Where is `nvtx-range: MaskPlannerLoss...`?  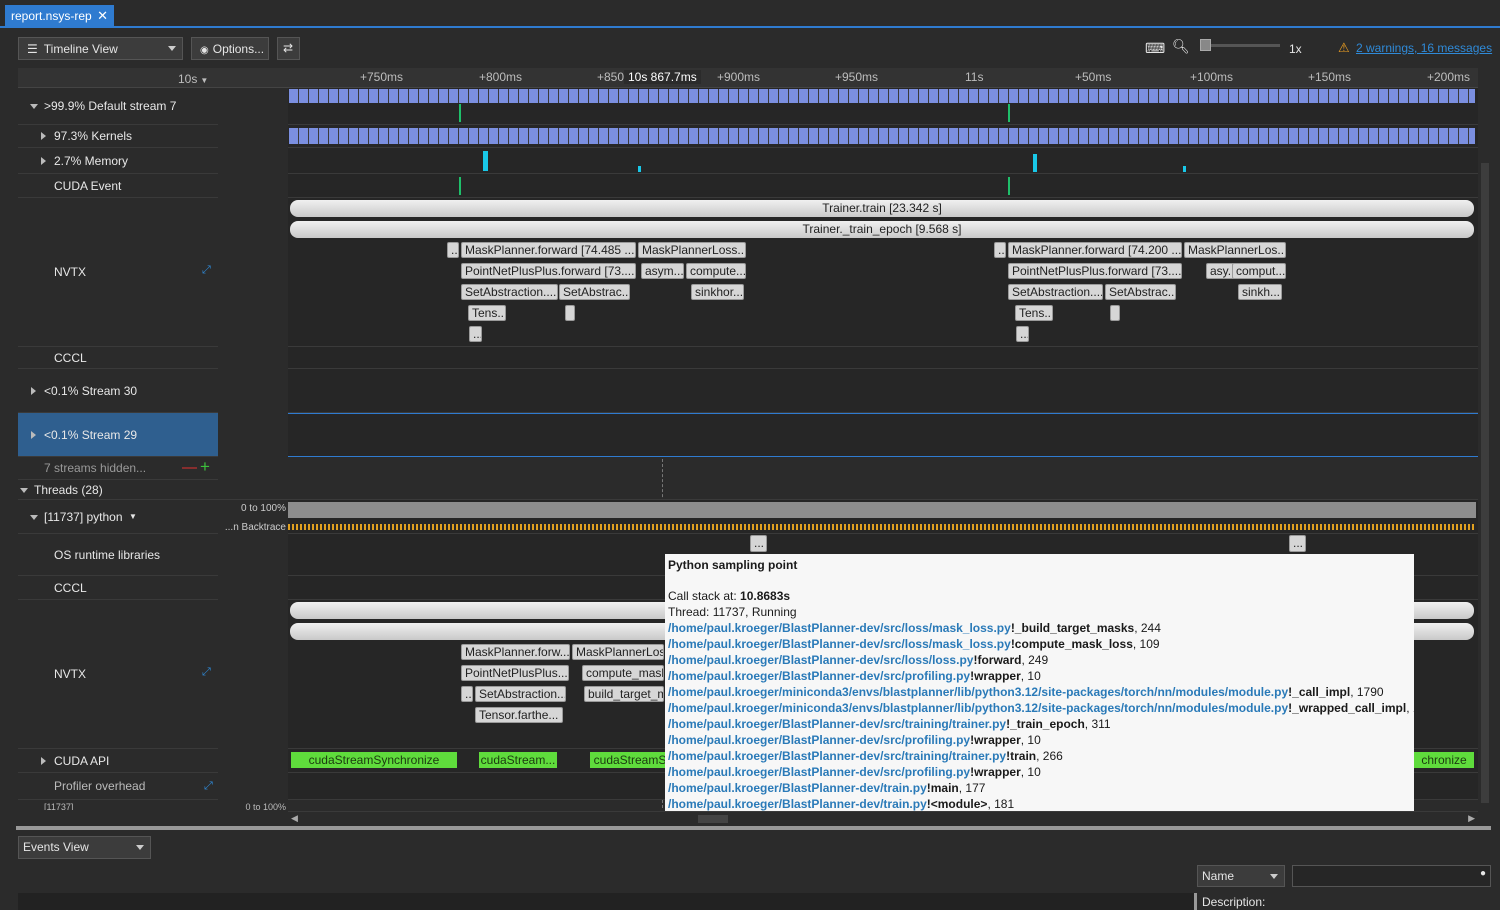 nvtx-range: MaskPlannerLoss... is located at coordinates (692, 250).